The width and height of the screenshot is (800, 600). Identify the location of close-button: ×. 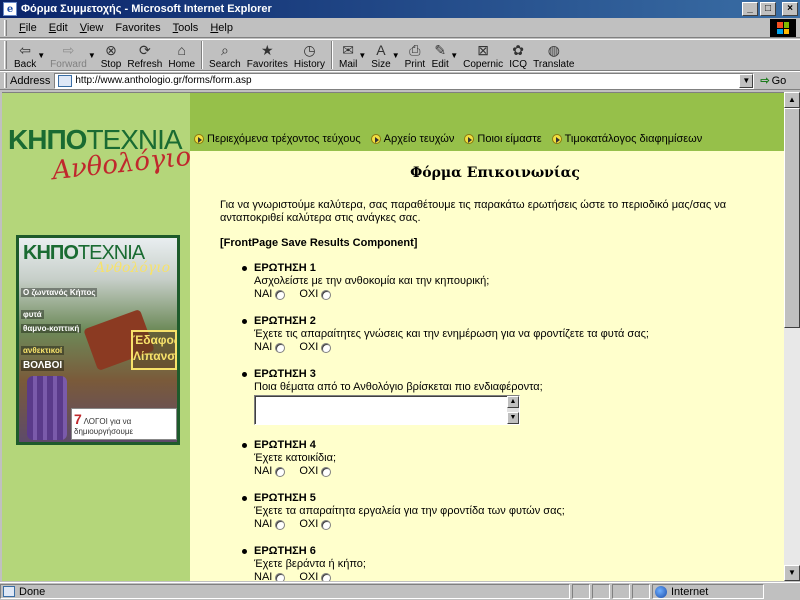
(790, 9).